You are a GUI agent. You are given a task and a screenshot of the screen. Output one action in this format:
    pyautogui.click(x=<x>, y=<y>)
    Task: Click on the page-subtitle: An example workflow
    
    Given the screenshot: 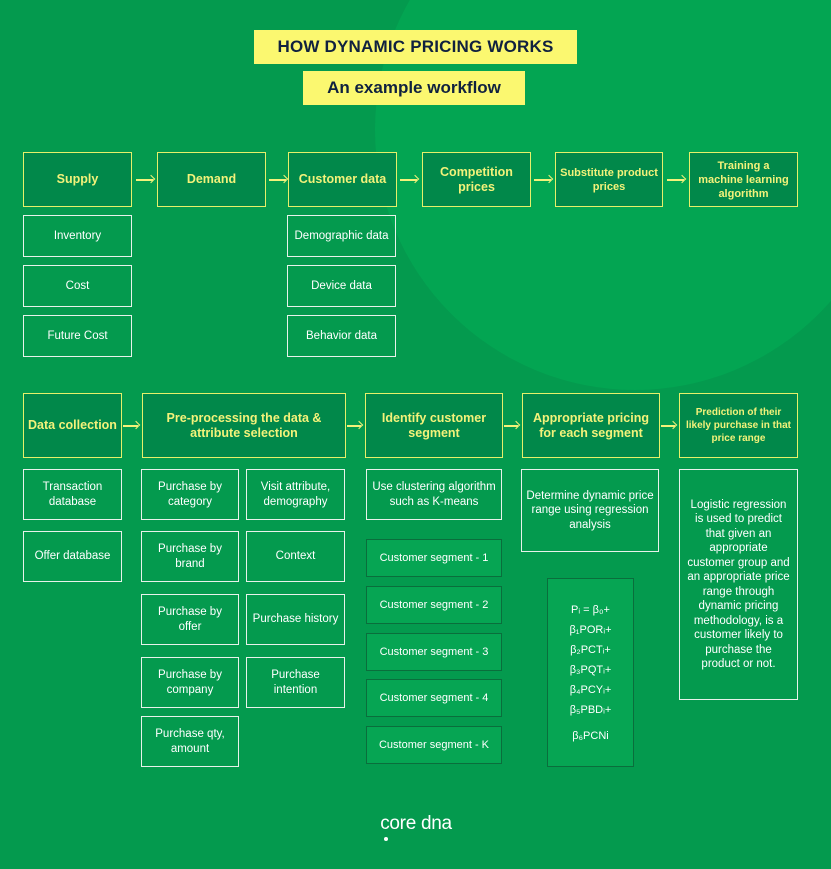 What is the action you would take?
    pyautogui.click(x=414, y=88)
    